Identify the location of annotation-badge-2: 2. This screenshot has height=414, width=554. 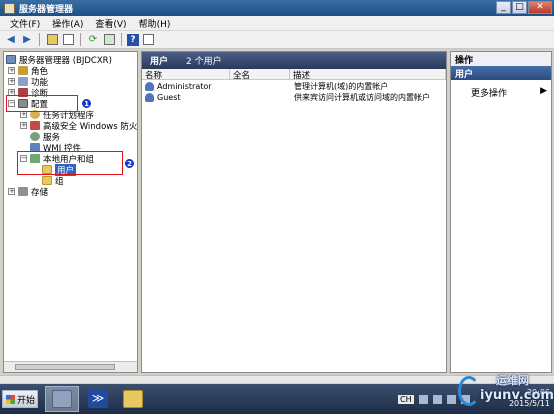
(129, 163).